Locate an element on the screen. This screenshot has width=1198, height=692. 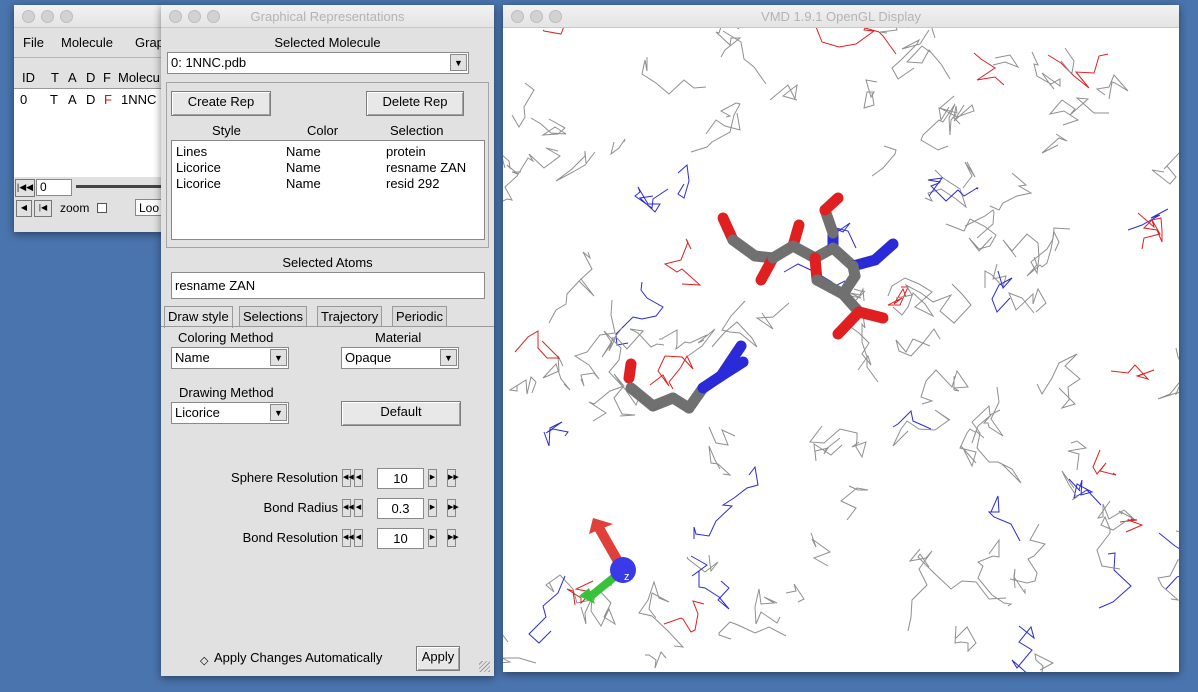
col-active: A is located at coordinates (72, 77).